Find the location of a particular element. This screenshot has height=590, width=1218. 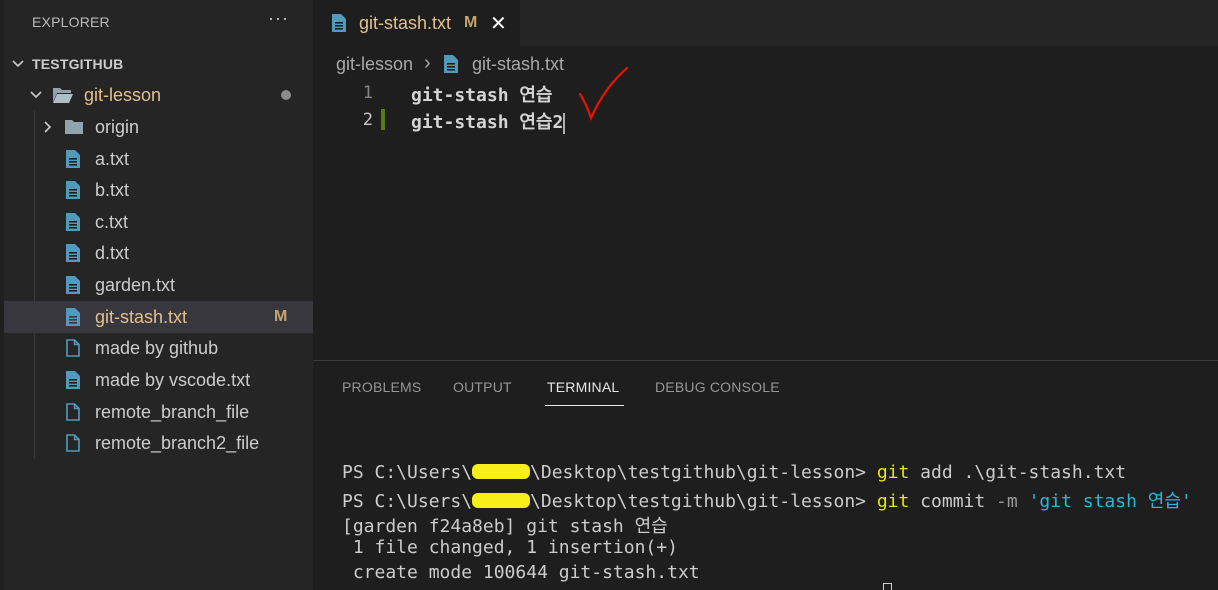

breadcrumb-file: git-stash.txt is located at coordinates (518, 64).